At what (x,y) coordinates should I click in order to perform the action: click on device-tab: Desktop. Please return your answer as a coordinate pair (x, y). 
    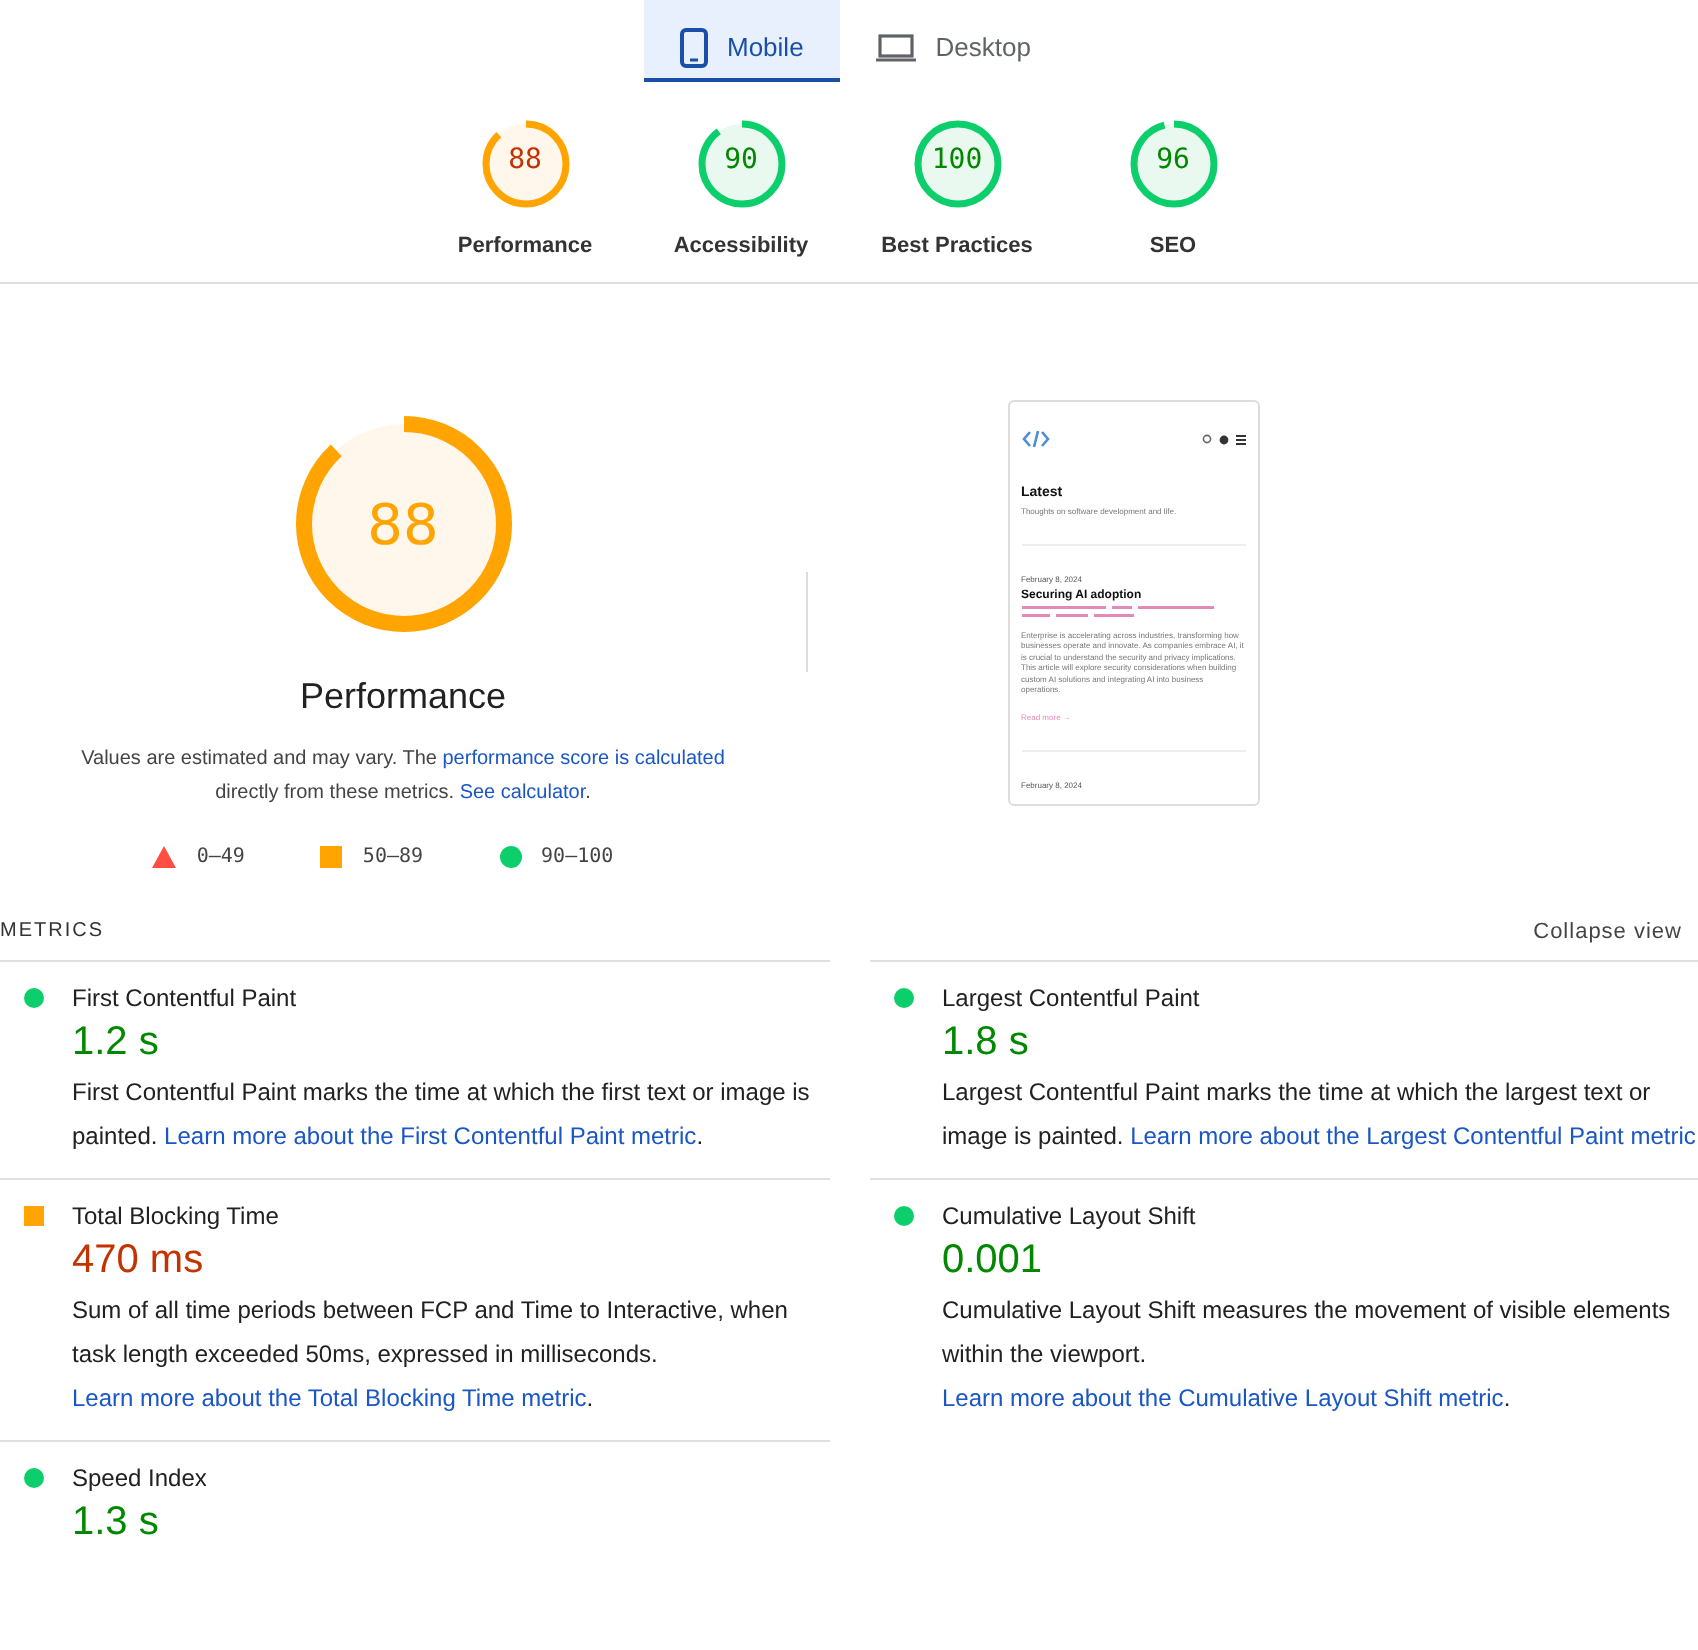
    Looking at the image, I should click on (953, 41).